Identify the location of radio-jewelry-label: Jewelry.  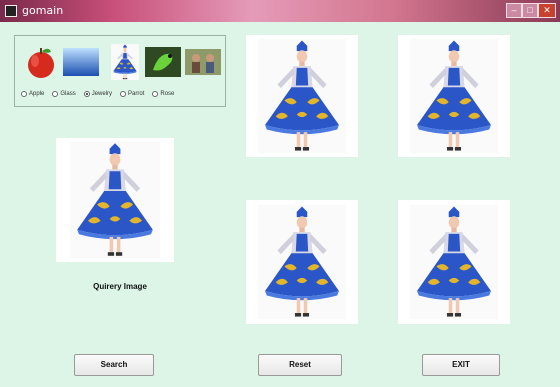
(102, 94).